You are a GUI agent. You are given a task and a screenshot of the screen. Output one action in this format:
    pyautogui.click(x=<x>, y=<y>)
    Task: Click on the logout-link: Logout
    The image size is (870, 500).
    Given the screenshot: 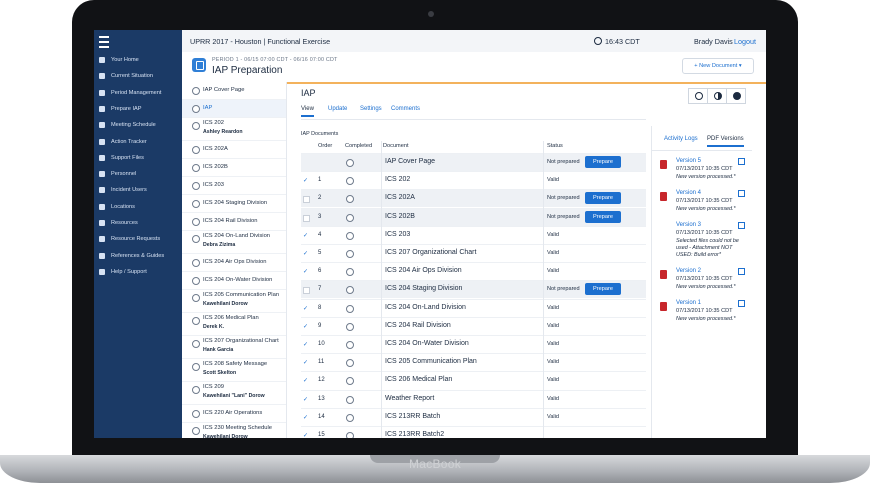 What is the action you would take?
    pyautogui.click(x=745, y=41)
    